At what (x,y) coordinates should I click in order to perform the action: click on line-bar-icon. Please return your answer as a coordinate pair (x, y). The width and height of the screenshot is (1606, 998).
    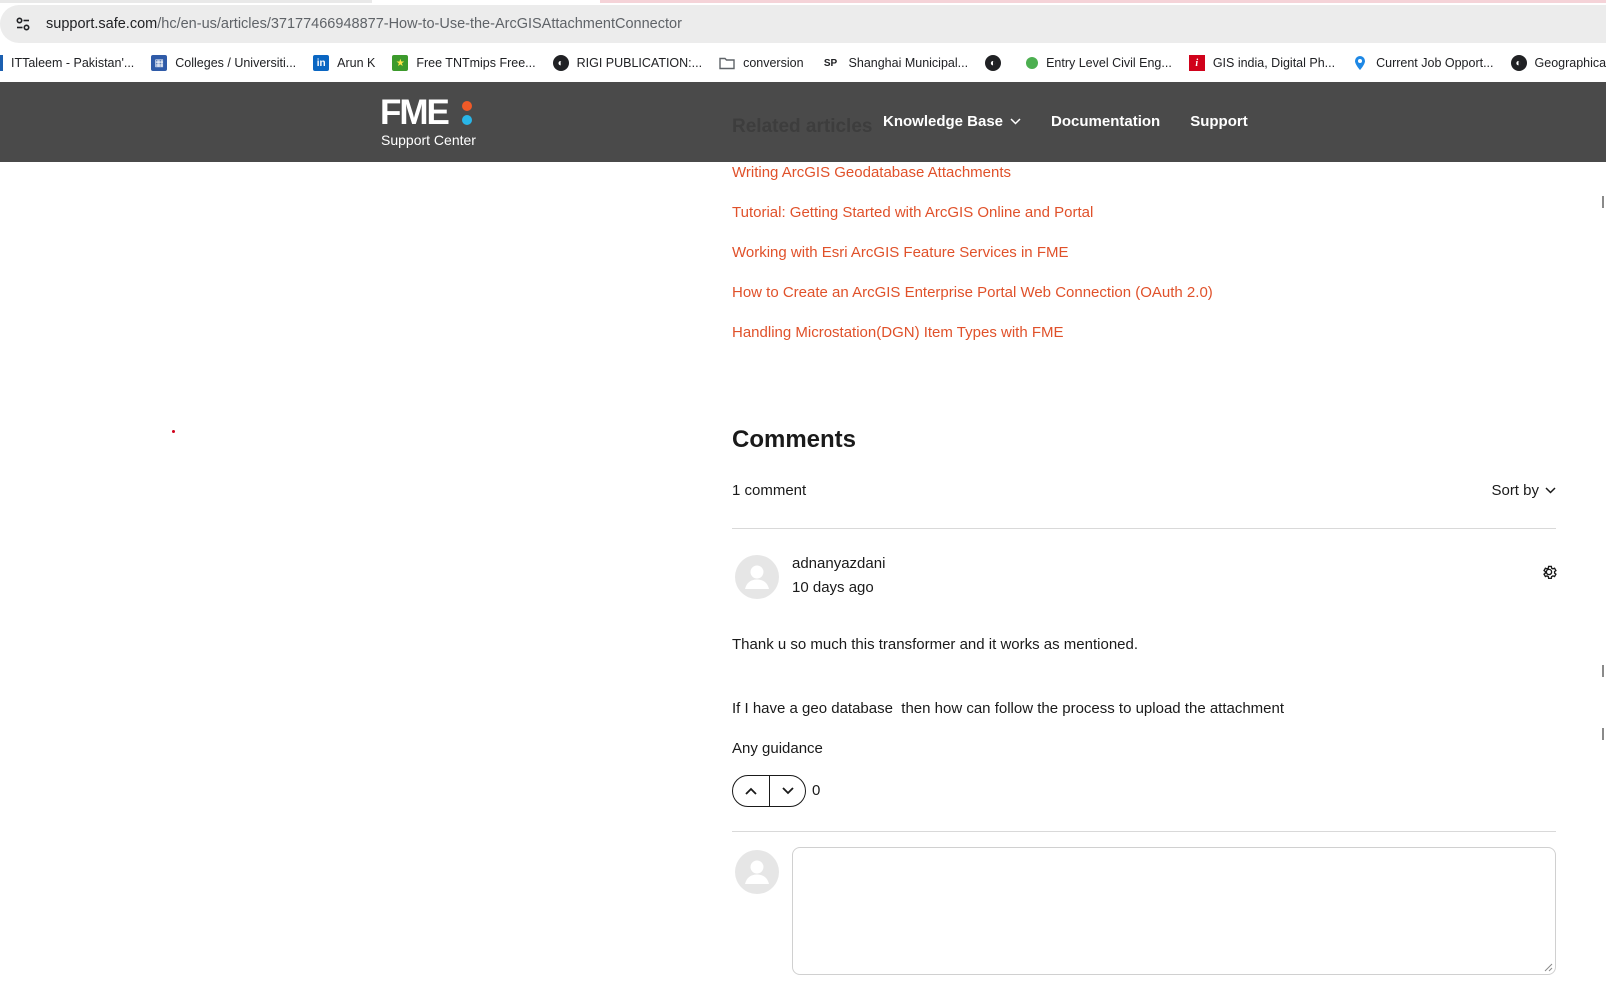
    Looking at the image, I should click on (1, 63).